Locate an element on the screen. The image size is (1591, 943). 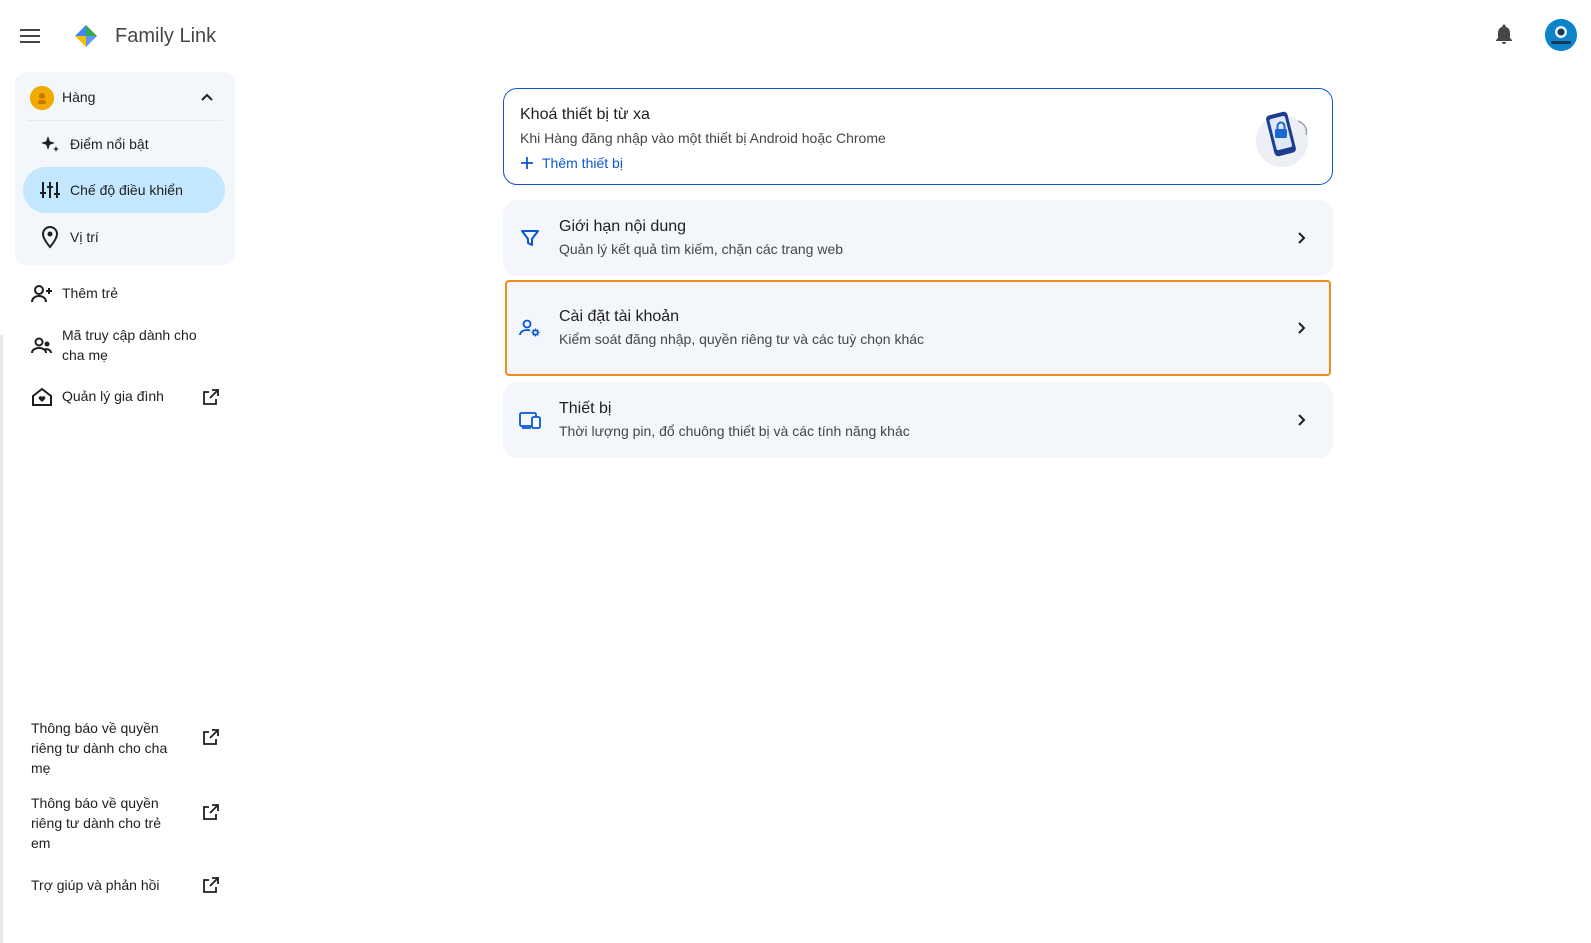
chevron-up-icon is located at coordinates (207, 98).